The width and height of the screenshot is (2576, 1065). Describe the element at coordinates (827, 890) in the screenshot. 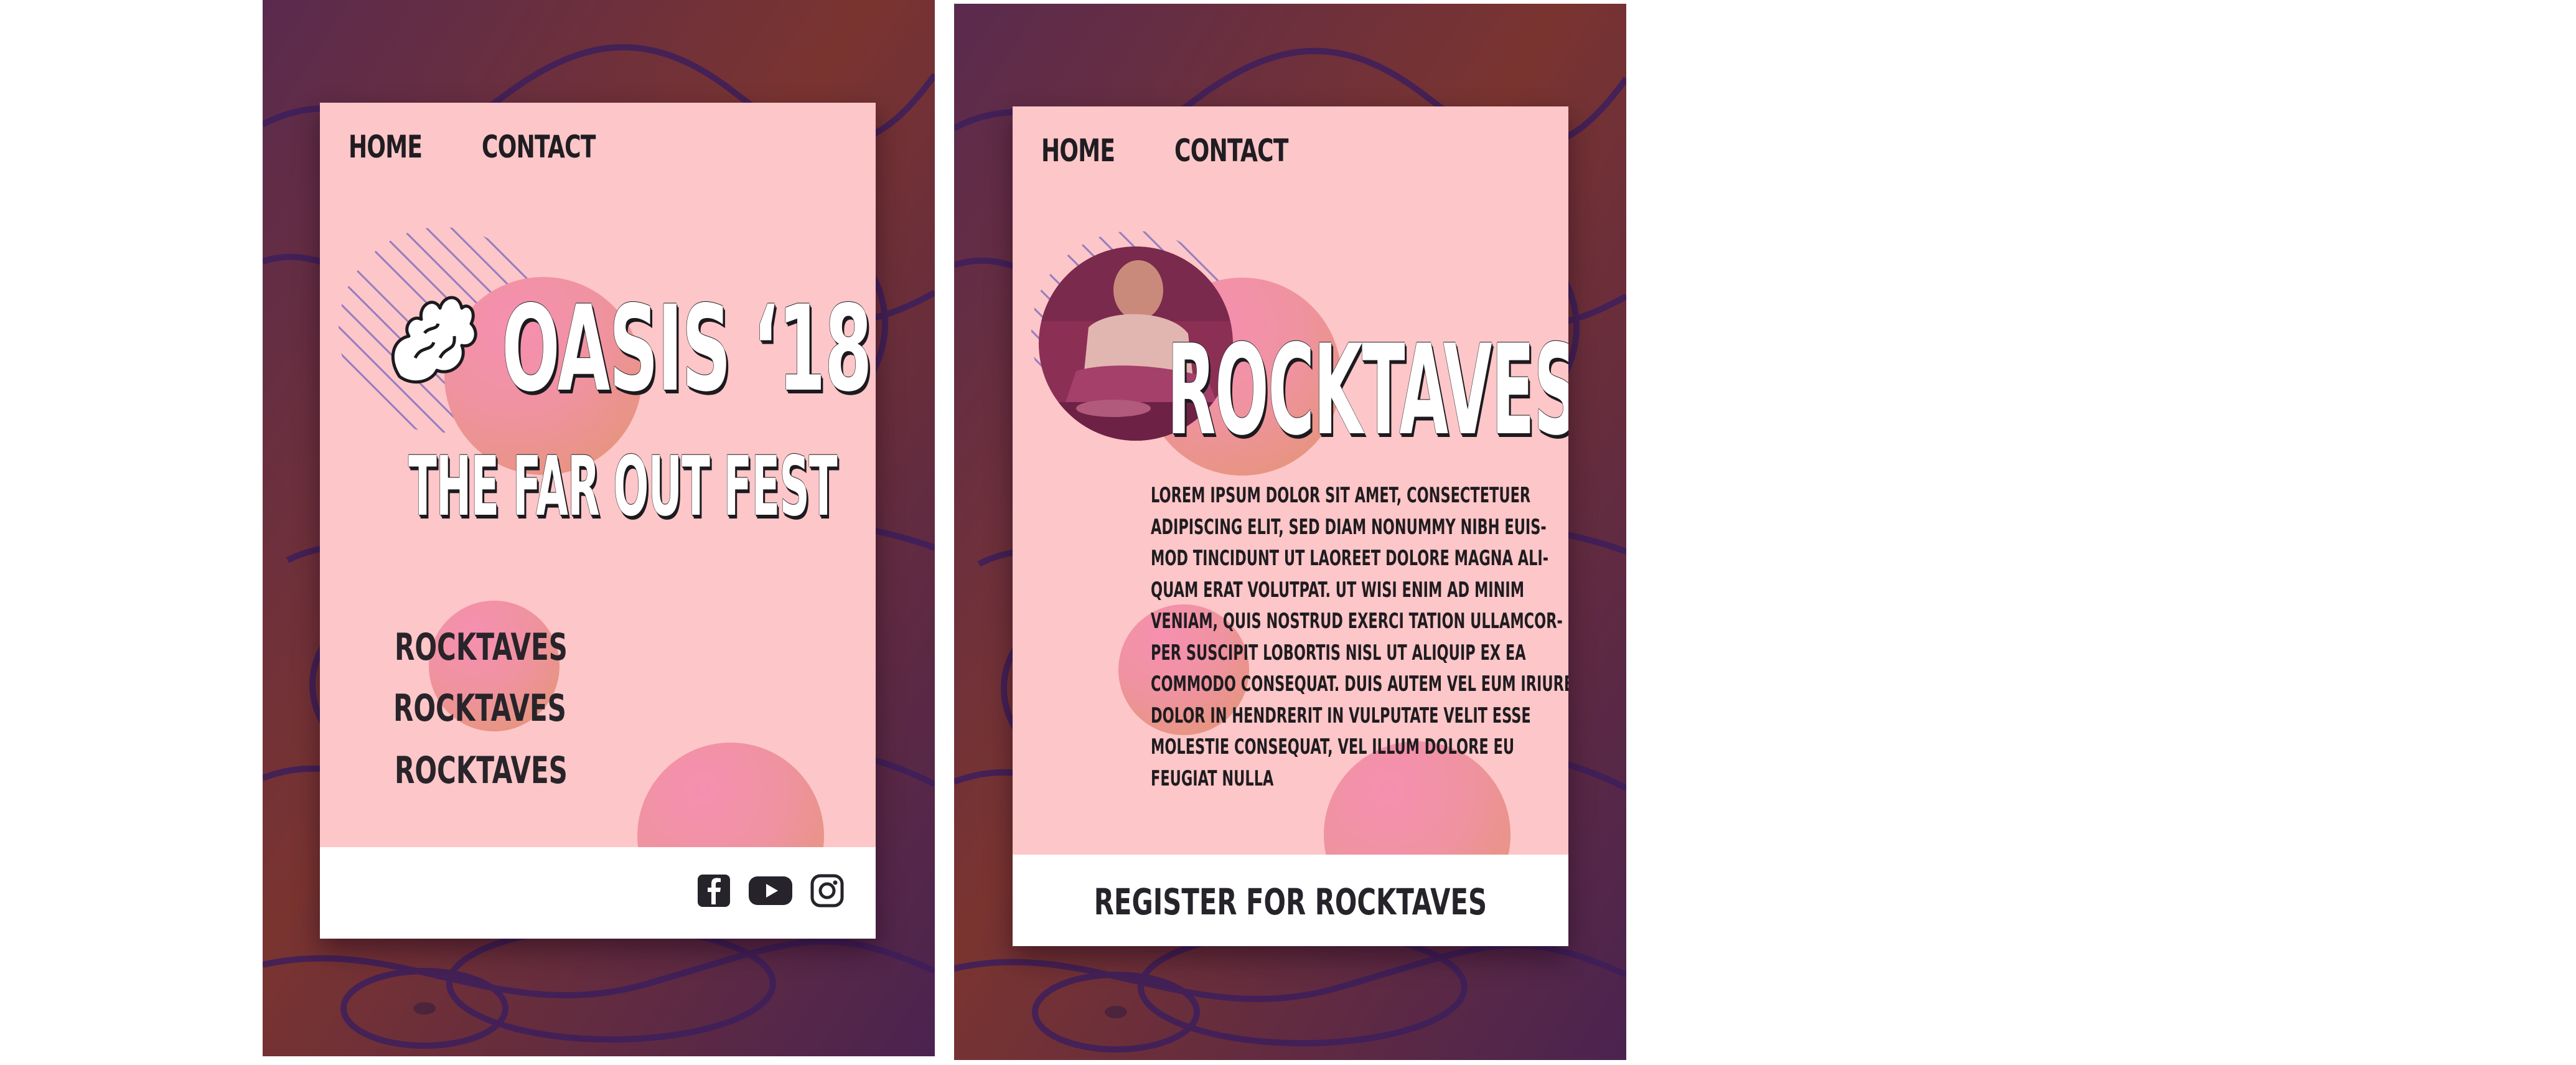

I see `instagram-icon` at that location.